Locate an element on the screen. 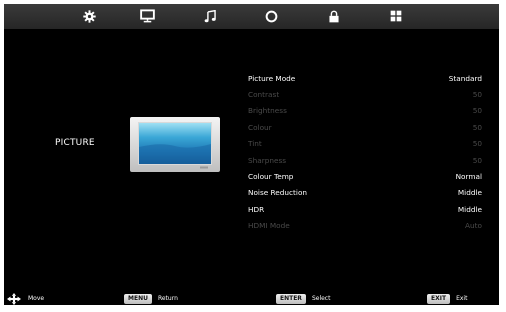 The width and height of the screenshot is (506, 312). hint-exit: EXIT Exit is located at coordinates (447, 298).